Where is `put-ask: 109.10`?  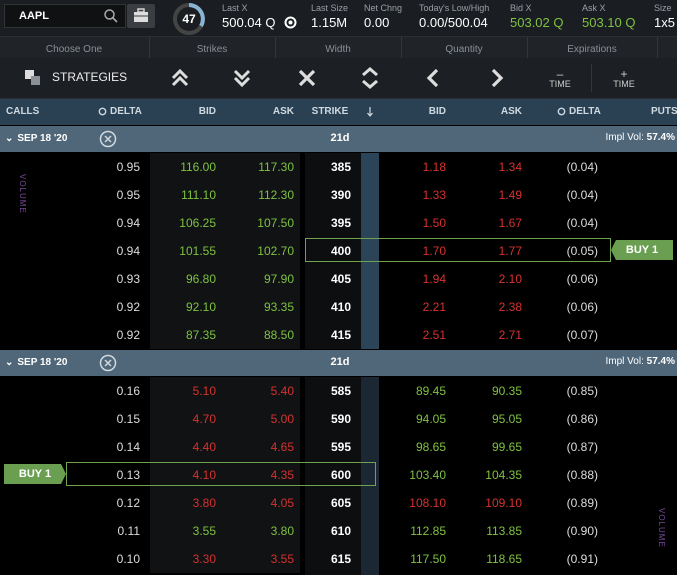 put-ask: 109.10 is located at coordinates (489, 503).